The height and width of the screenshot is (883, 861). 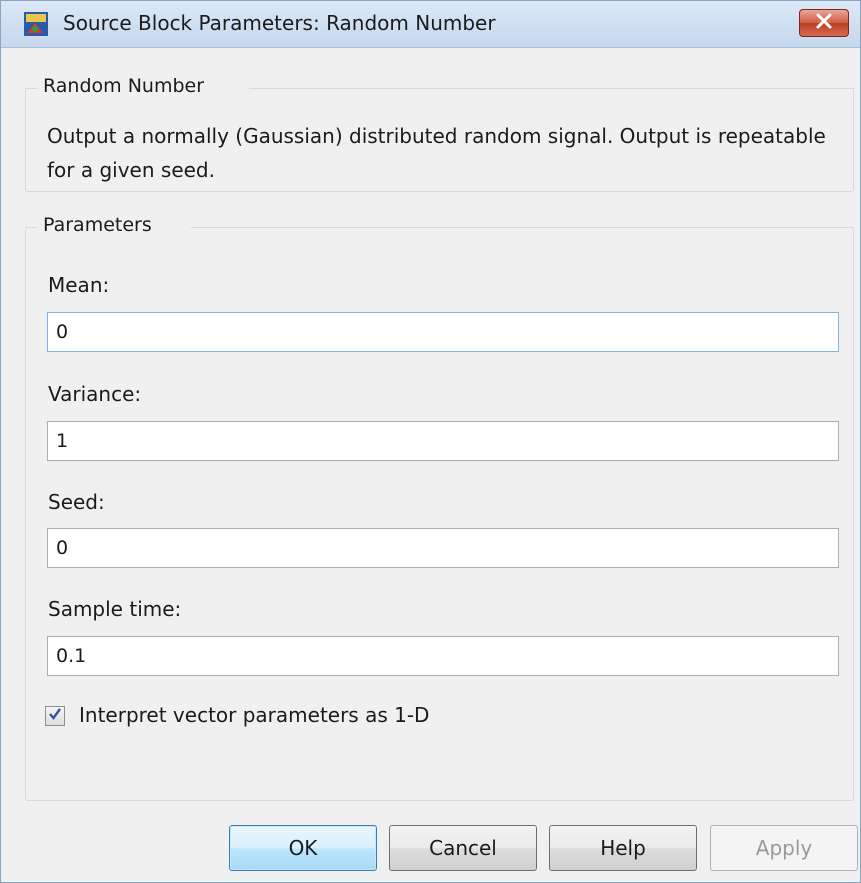 I want to click on window-title: Source Block Parameters: Random Number, so click(x=279, y=23).